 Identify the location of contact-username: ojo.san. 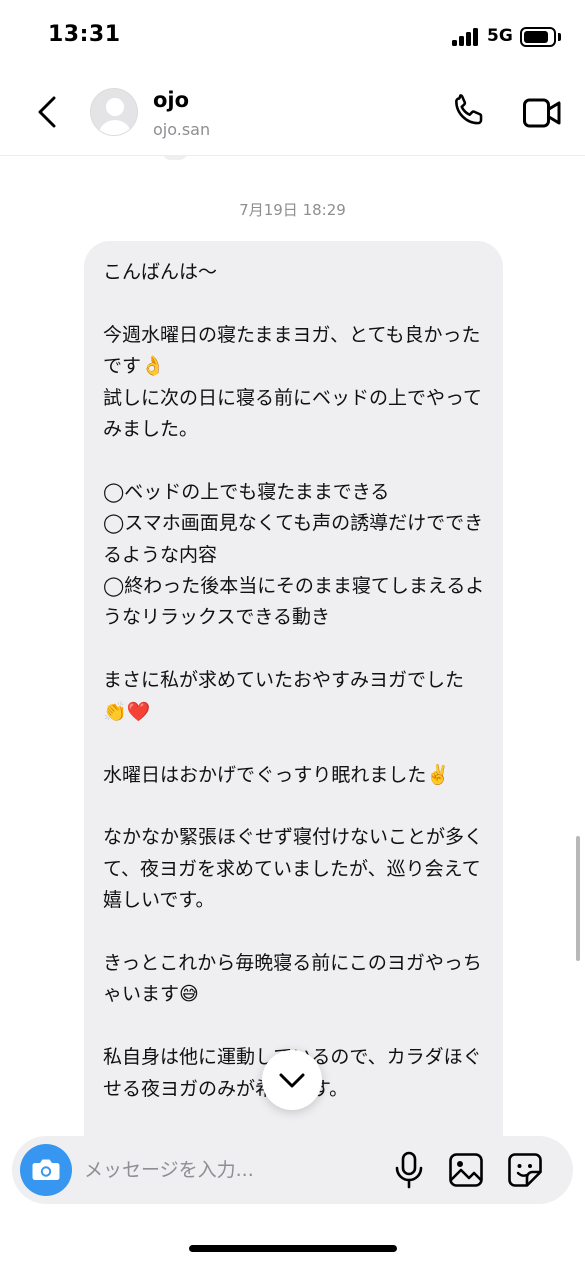
(181, 129).